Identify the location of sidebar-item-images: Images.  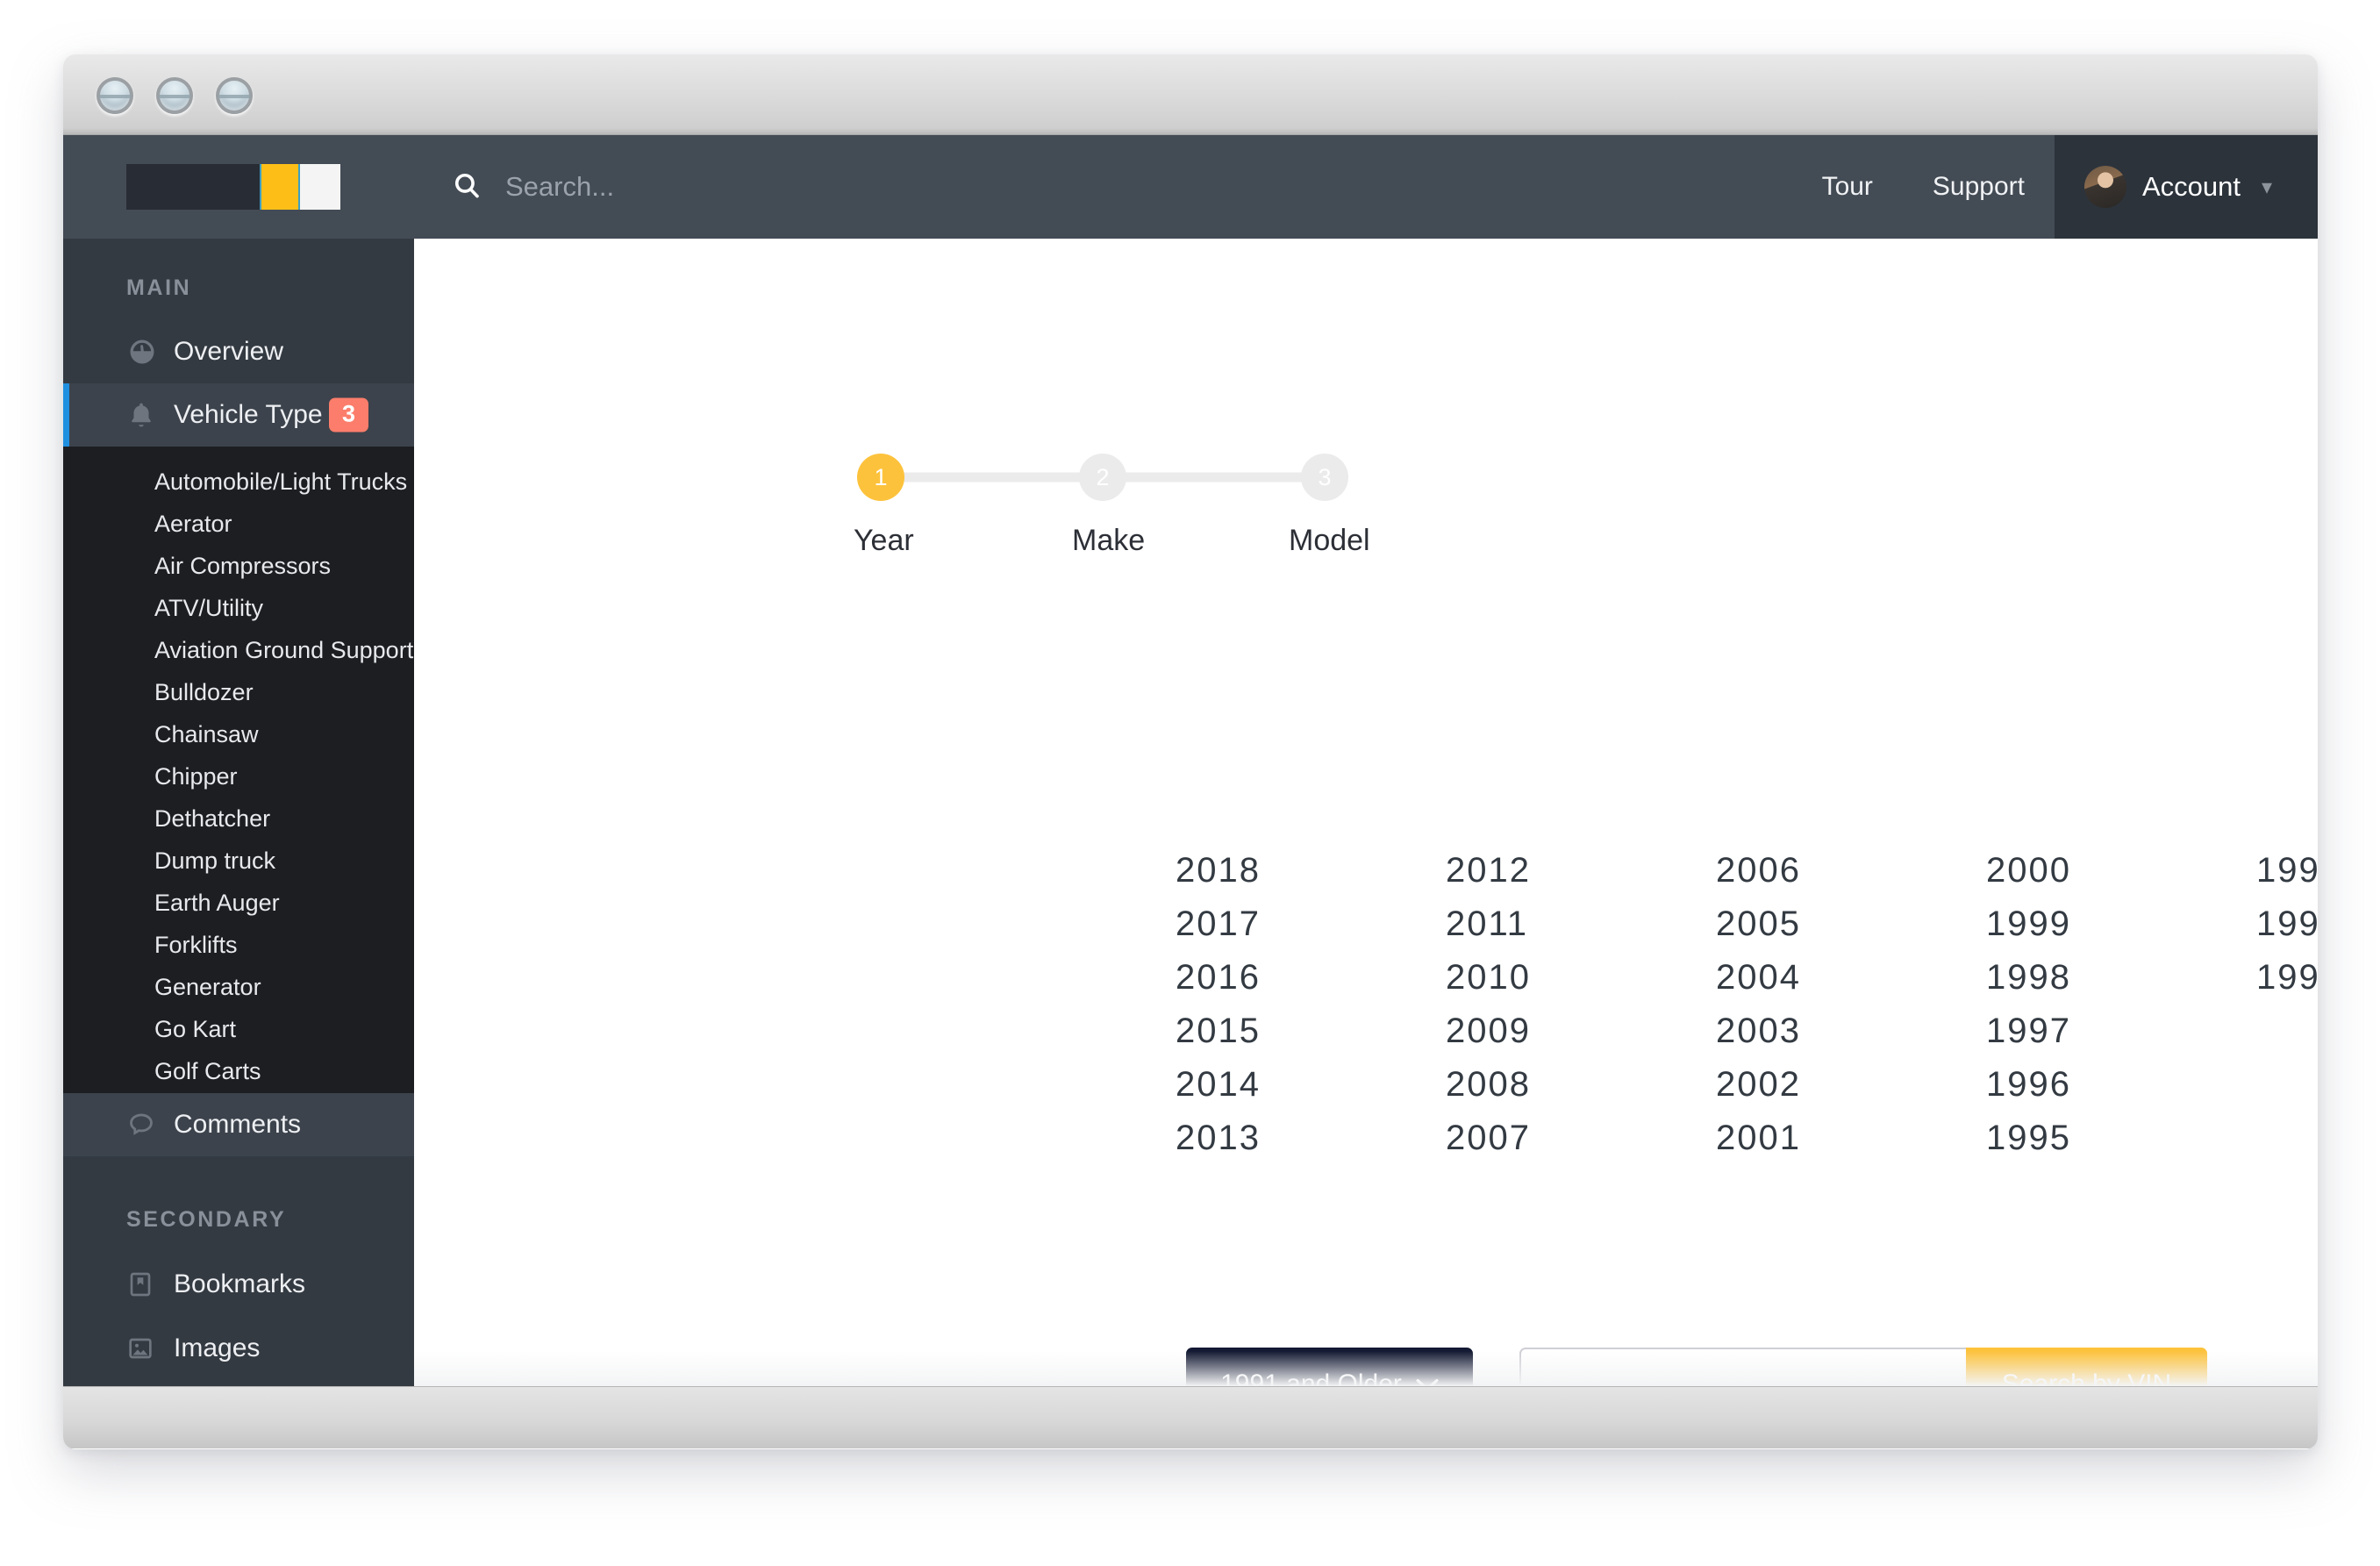
(238, 1348).